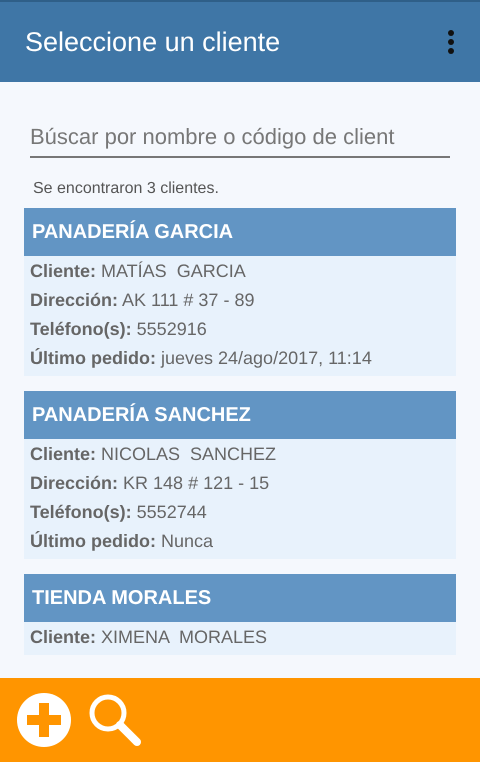  What do you see at coordinates (149, 637) in the screenshot?
I see `client-detail-line: Cliente: XIMENA MORALES` at bounding box center [149, 637].